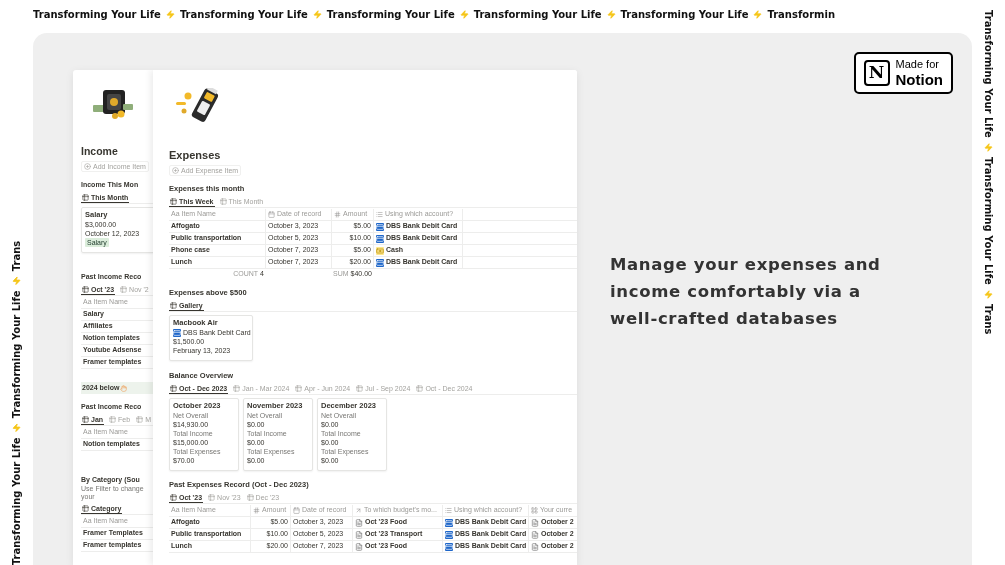  What do you see at coordinates (919, 79) in the screenshot?
I see `badge-title: Notion` at bounding box center [919, 79].